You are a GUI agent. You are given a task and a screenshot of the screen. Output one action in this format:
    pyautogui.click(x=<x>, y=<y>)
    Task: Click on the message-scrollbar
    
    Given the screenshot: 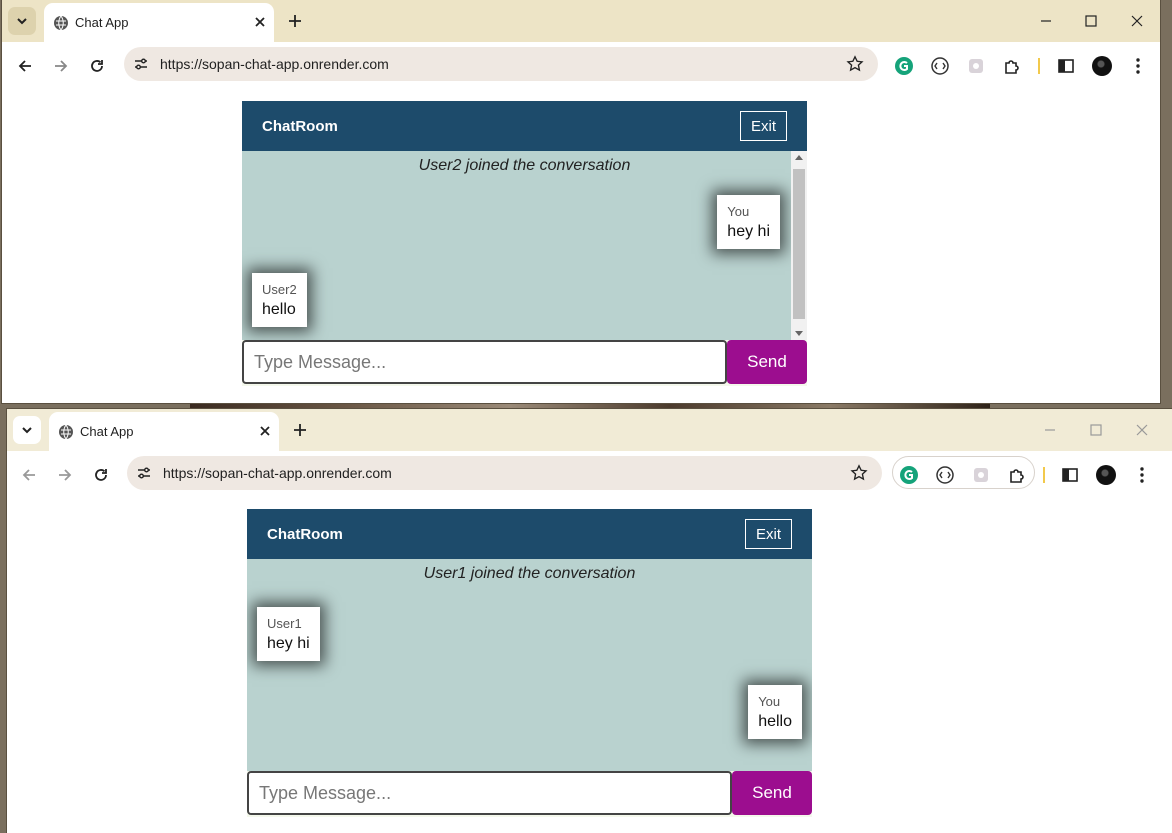 What is the action you would take?
    pyautogui.click(x=799, y=245)
    